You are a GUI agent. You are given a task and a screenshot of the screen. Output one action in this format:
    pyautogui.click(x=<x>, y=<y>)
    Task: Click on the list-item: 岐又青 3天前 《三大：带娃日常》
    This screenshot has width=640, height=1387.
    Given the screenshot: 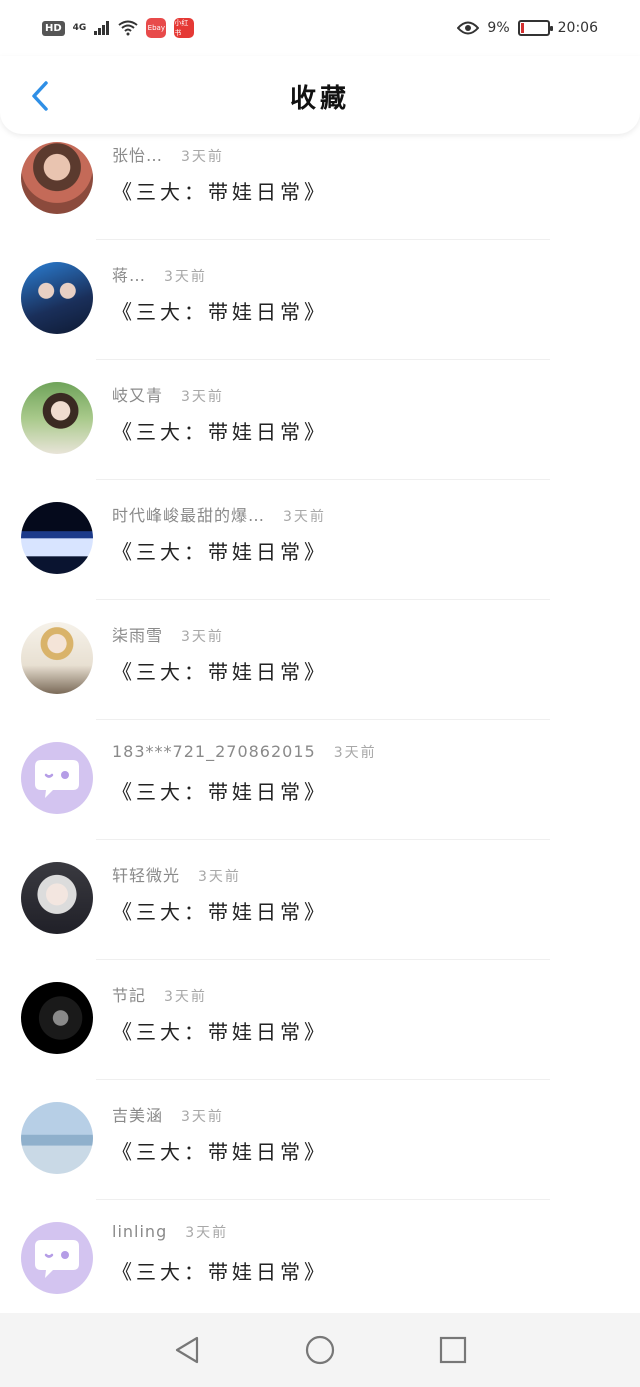 What is the action you would take?
    pyautogui.click(x=320, y=420)
    